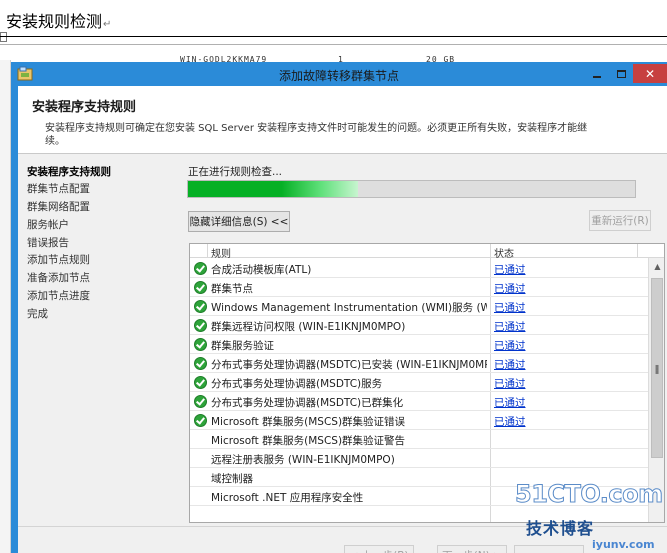 The image size is (667, 553). I want to click on rule-name: 分布式事务处理协调器(MSDTC)已安装 (WIN-E1IKNJM0MPO), so click(349, 365).